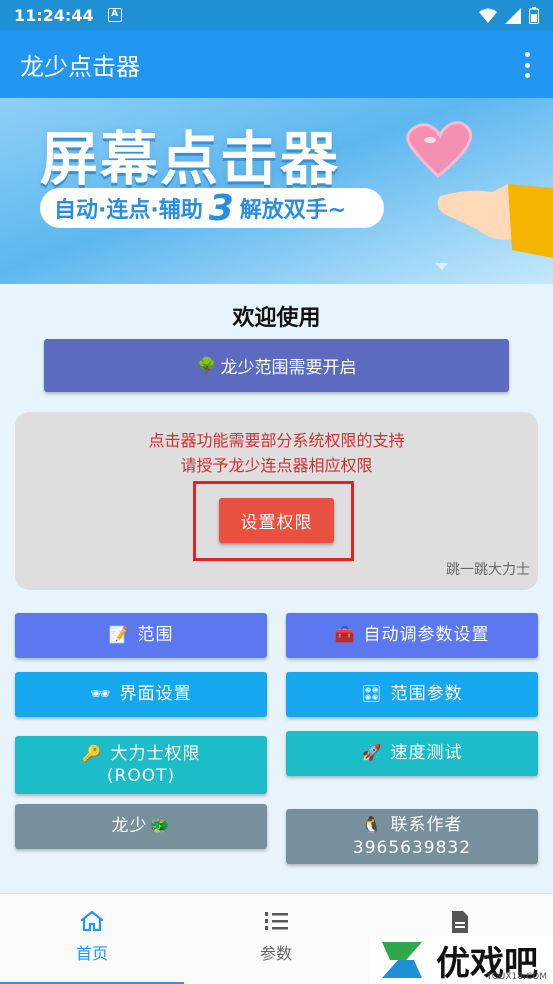 The height and width of the screenshot is (984, 553). What do you see at coordinates (119, 635) in the screenshot?
I see `memo-icon: 📝` at bounding box center [119, 635].